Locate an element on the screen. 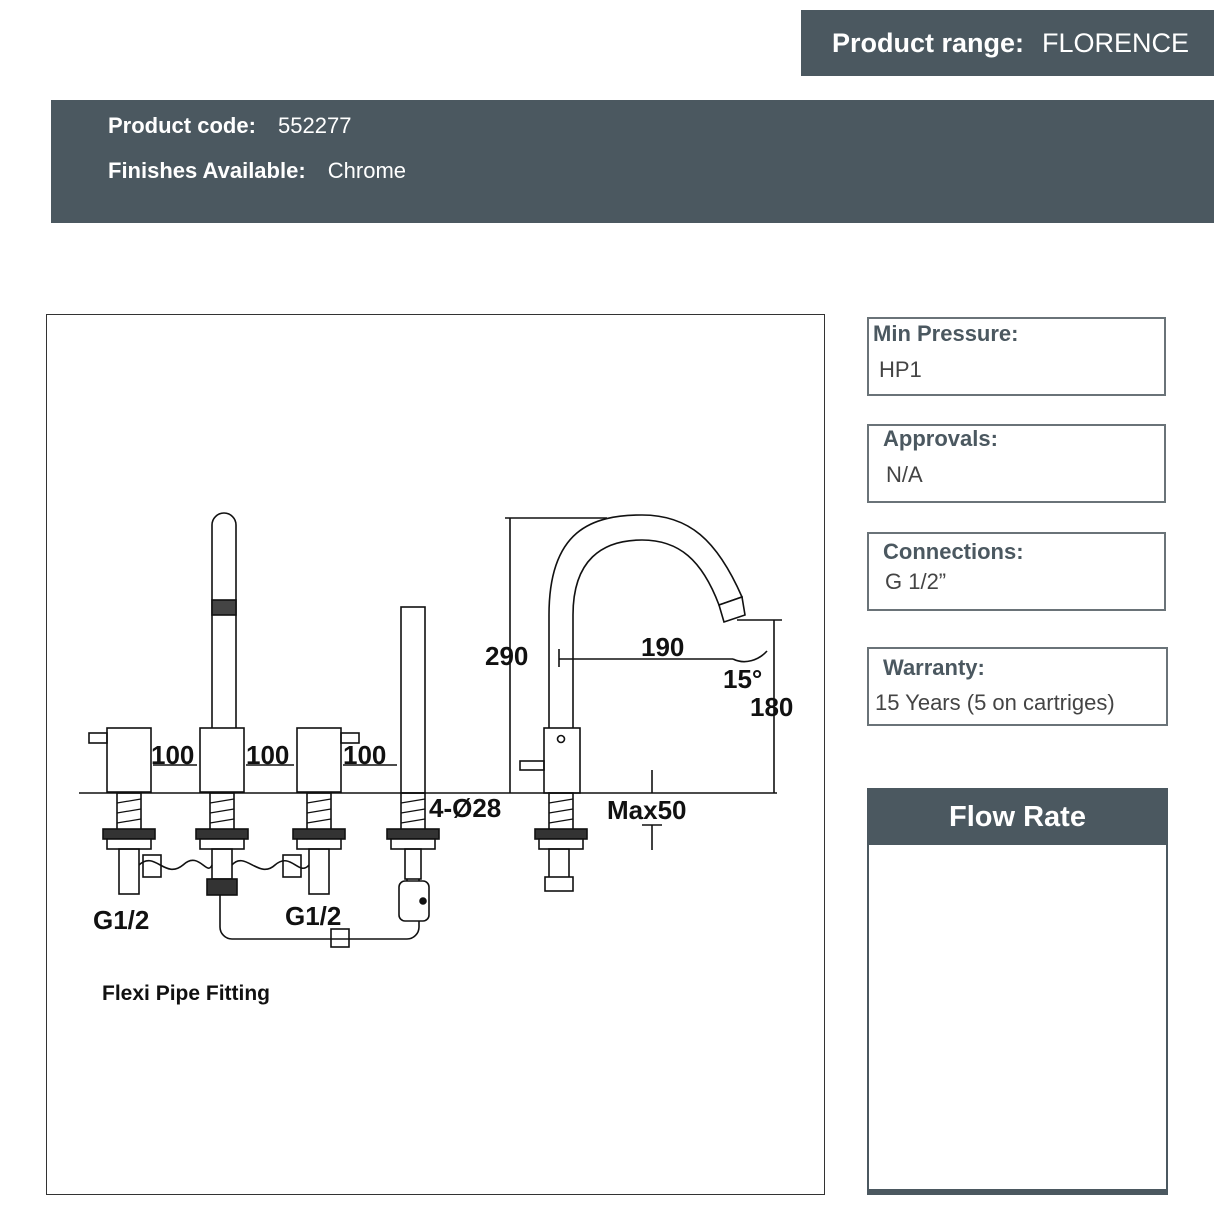 The width and height of the screenshot is (1214, 1214). center-fitting is located at coordinates (222, 887).